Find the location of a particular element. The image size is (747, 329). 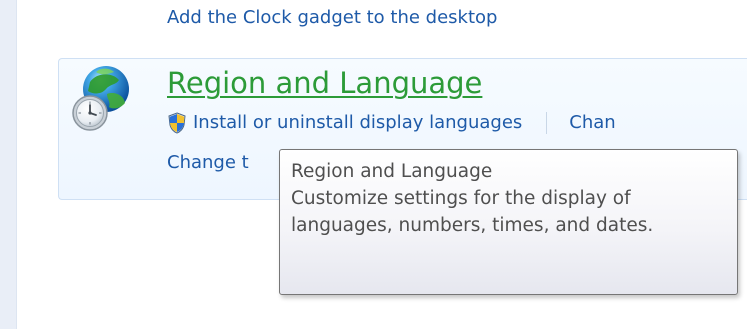

uac-shield-icon is located at coordinates (177, 123).